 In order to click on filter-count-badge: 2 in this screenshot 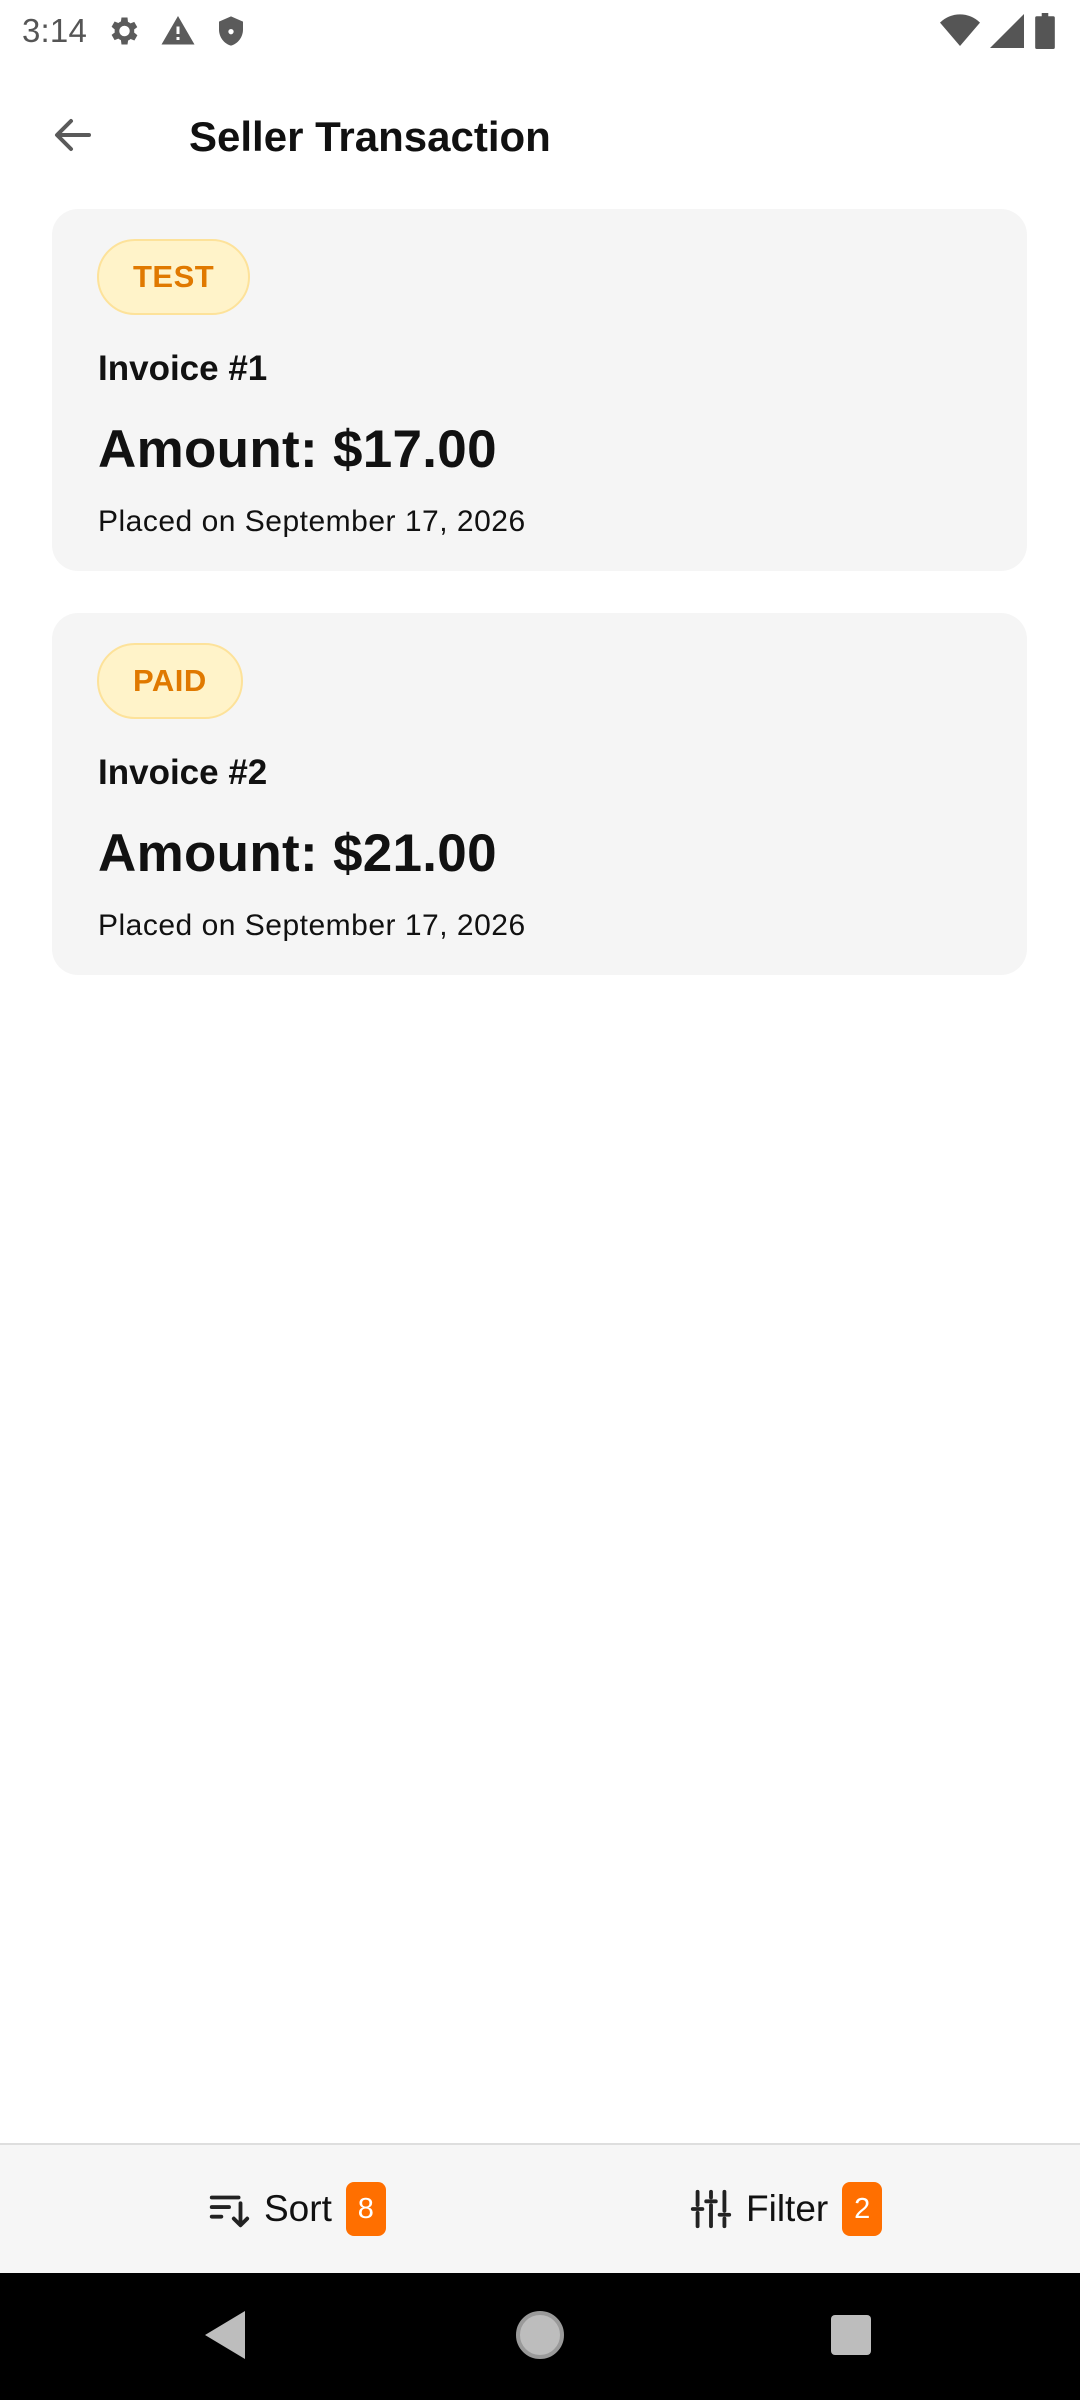, I will do `click(862, 2209)`.